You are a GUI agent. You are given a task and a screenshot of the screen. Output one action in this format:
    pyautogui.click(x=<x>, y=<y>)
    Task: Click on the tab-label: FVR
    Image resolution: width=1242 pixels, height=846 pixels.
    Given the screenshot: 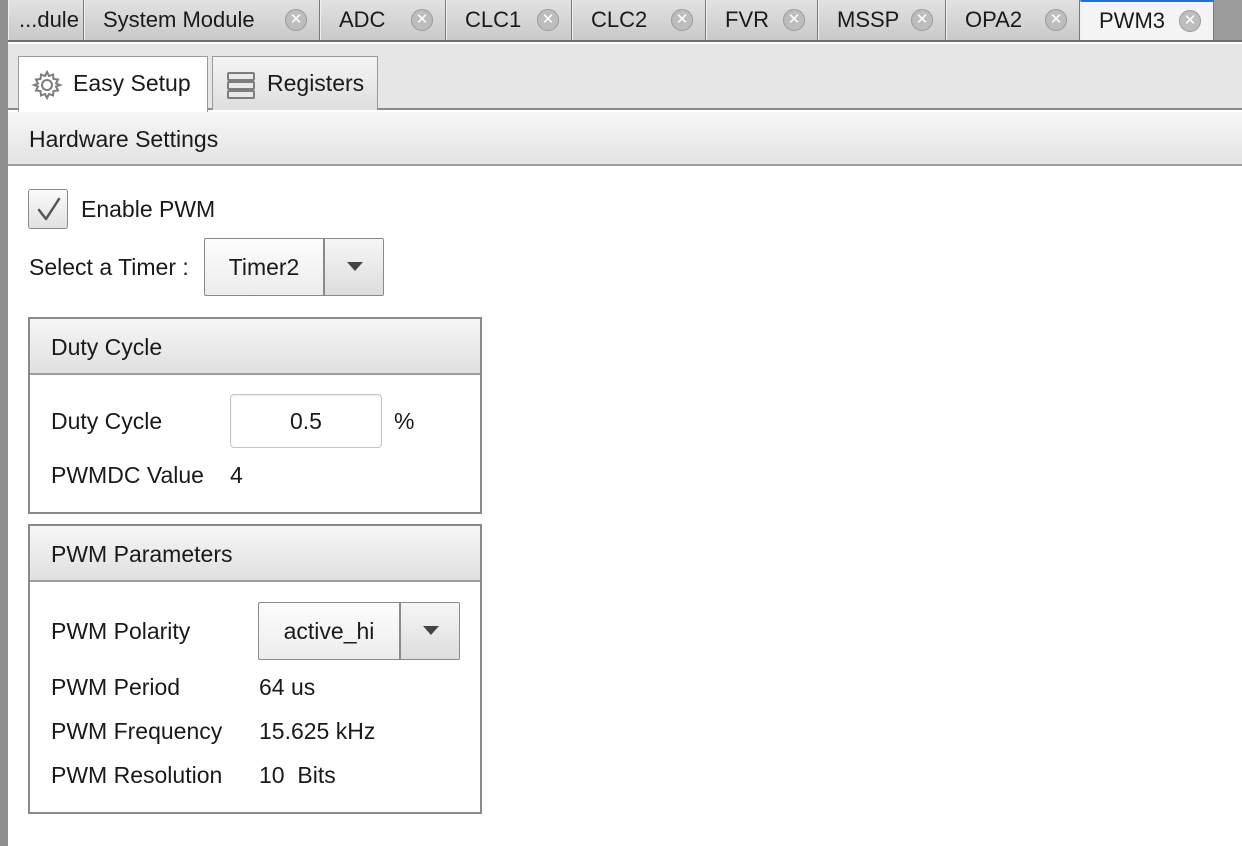 What is the action you would take?
    pyautogui.click(x=747, y=19)
    